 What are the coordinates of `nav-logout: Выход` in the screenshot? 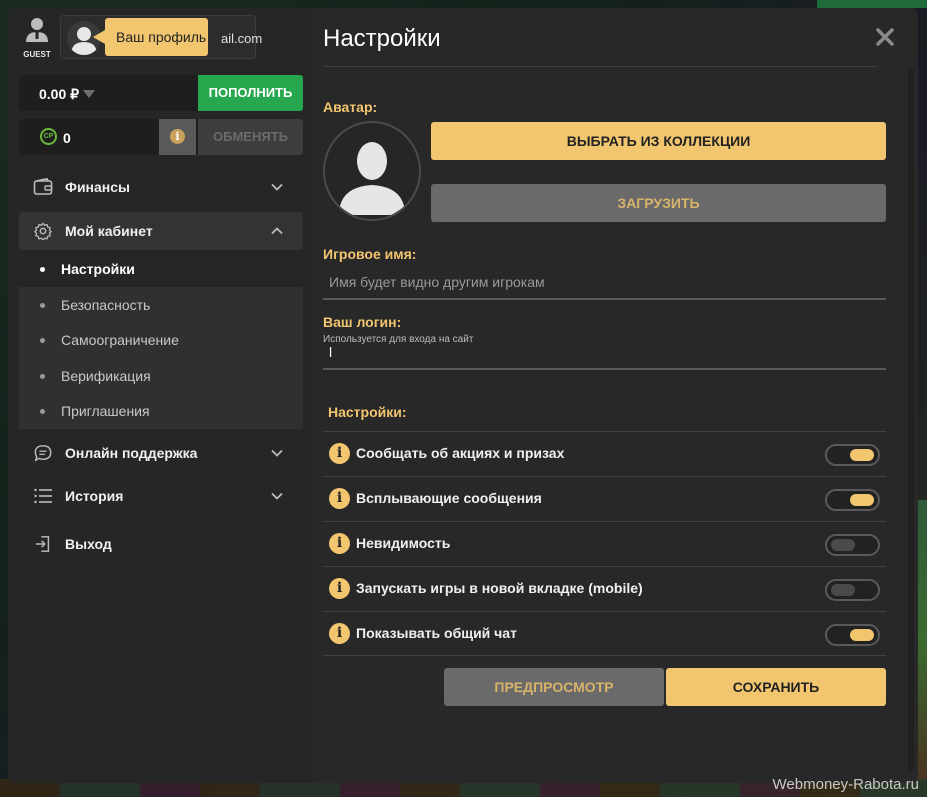 It's located at (161, 544).